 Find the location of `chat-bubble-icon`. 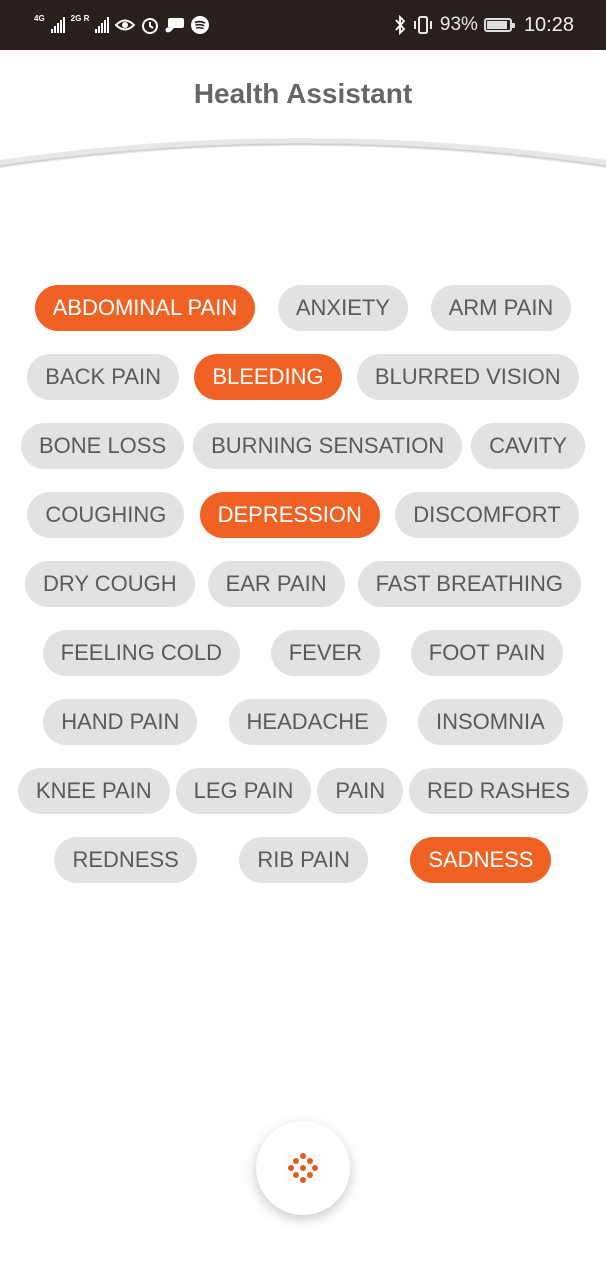

chat-bubble-icon is located at coordinates (175, 25).